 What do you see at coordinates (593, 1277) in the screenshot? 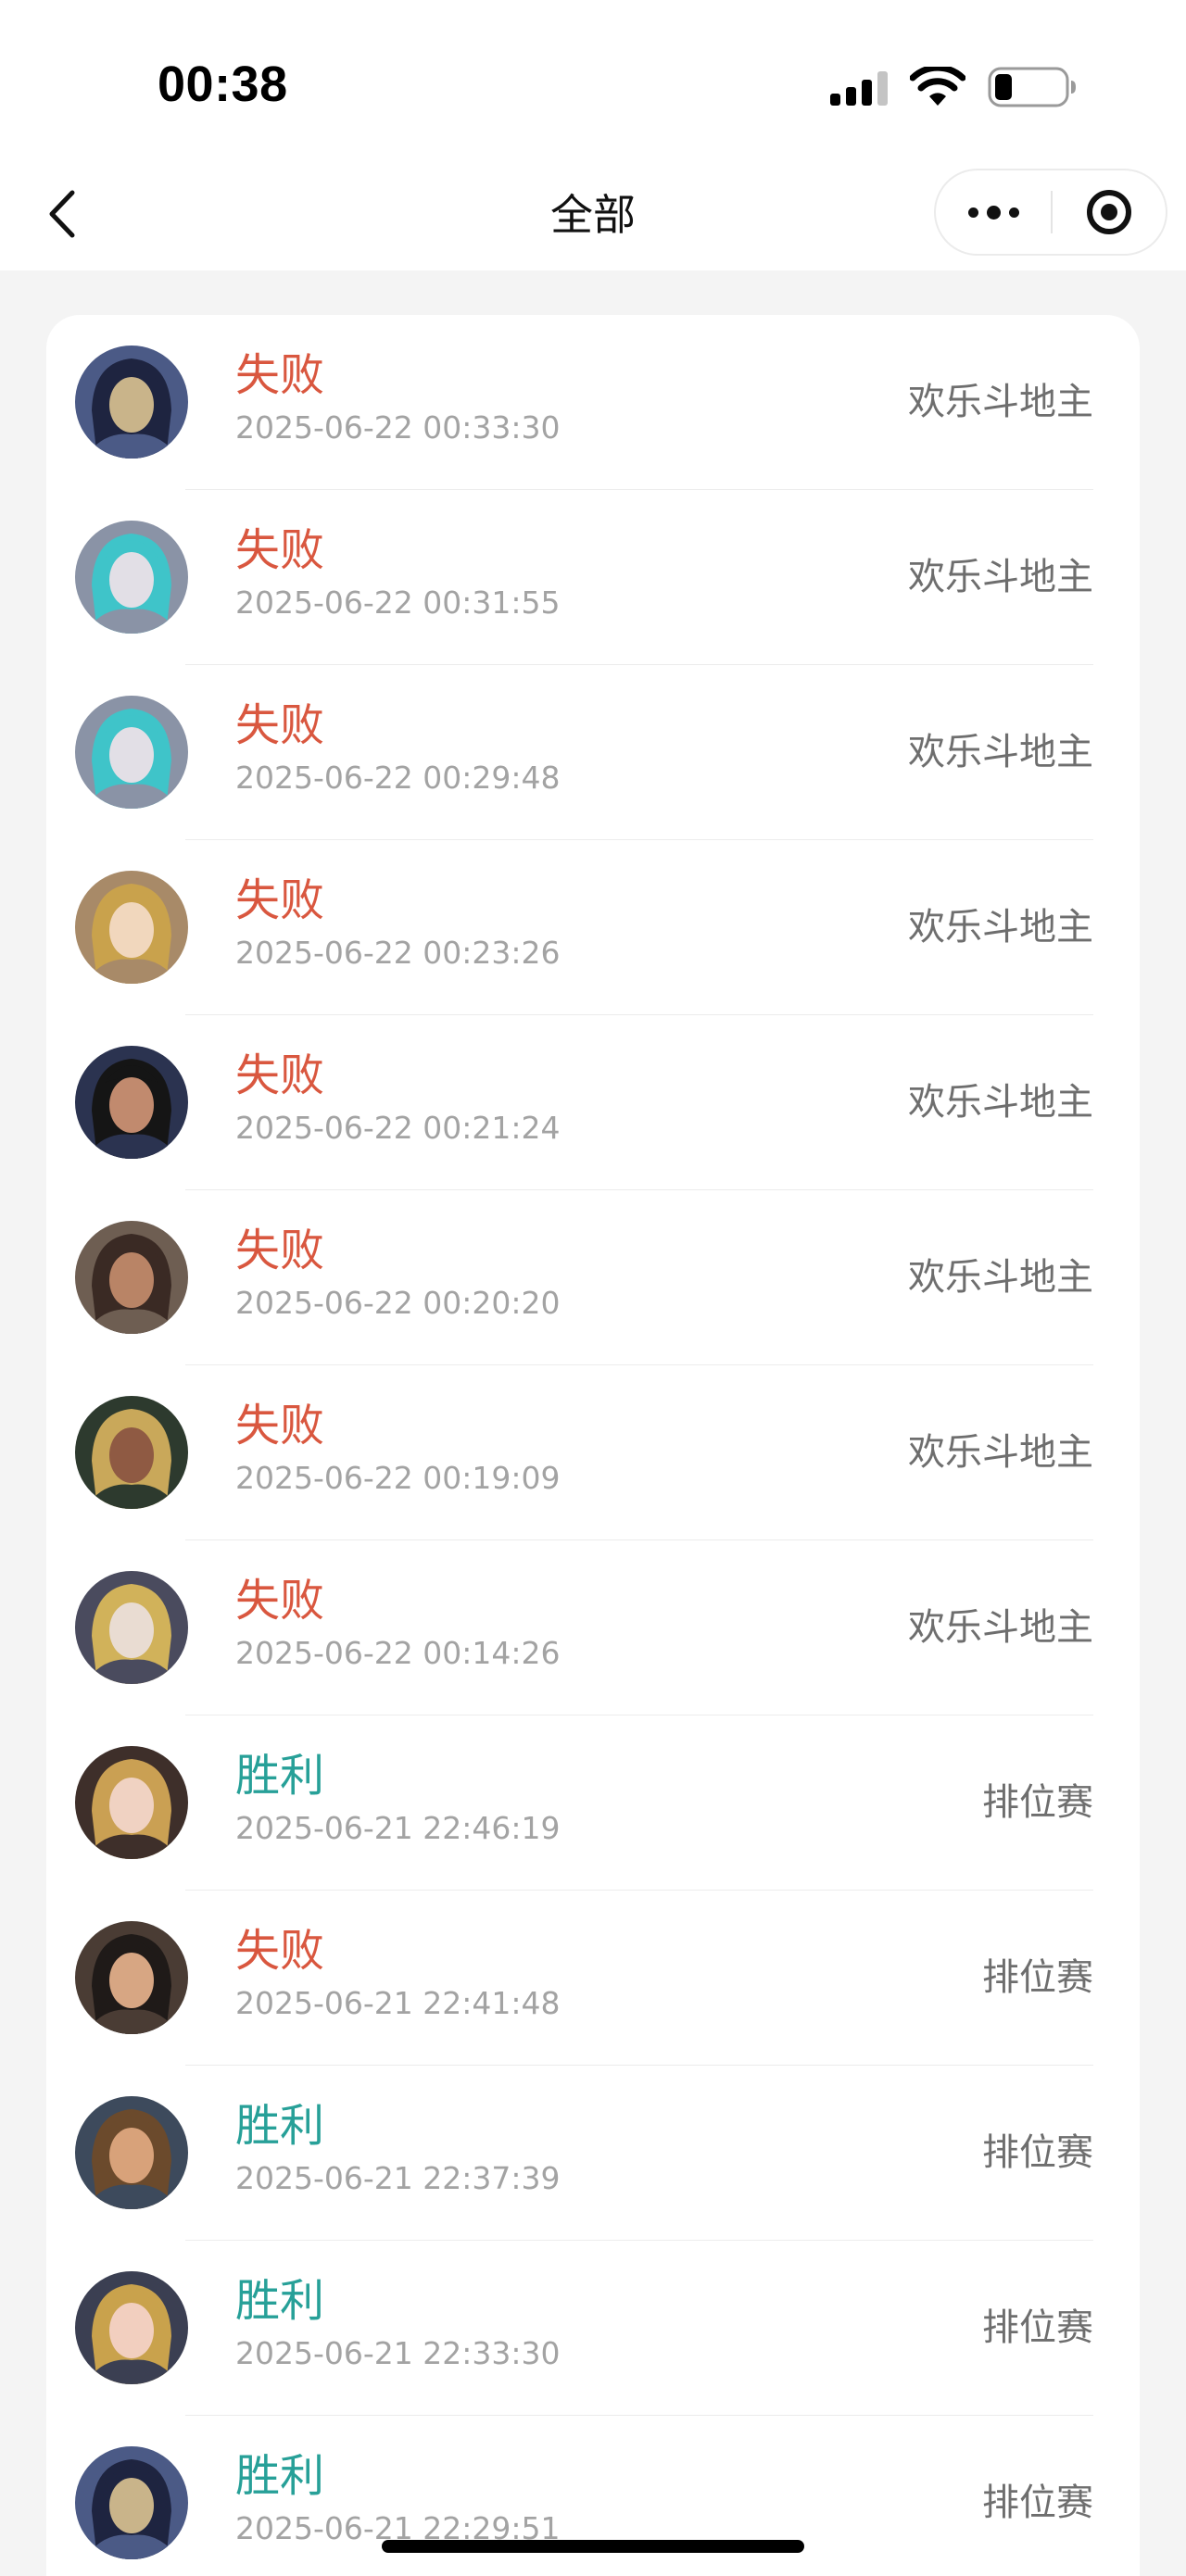
I see `record-row: 失败 2025-06-22 00:20:20 欢乐斗地主` at bounding box center [593, 1277].